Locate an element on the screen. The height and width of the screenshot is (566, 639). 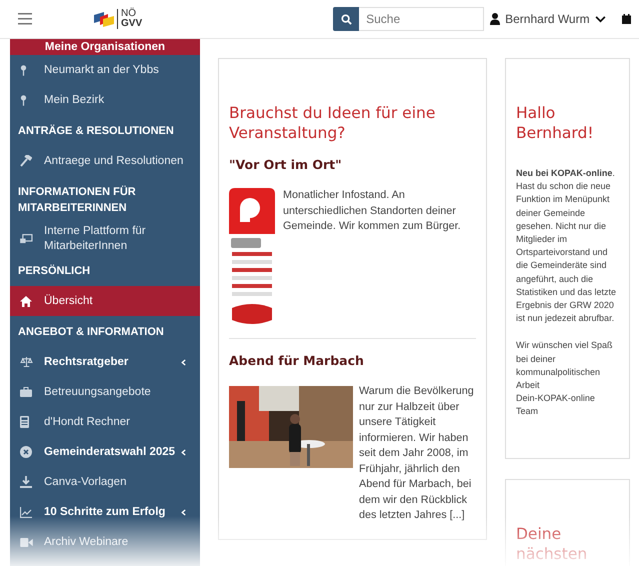
search-field: Suche is located at coordinates (421, 19).